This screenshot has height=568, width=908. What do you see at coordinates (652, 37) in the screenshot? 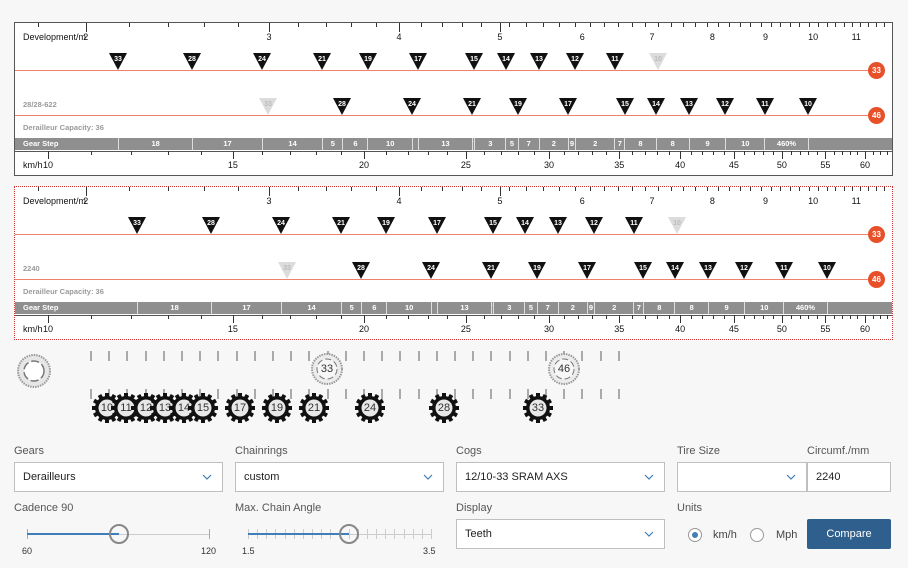
I see `dev-tick-label: 7` at bounding box center [652, 37].